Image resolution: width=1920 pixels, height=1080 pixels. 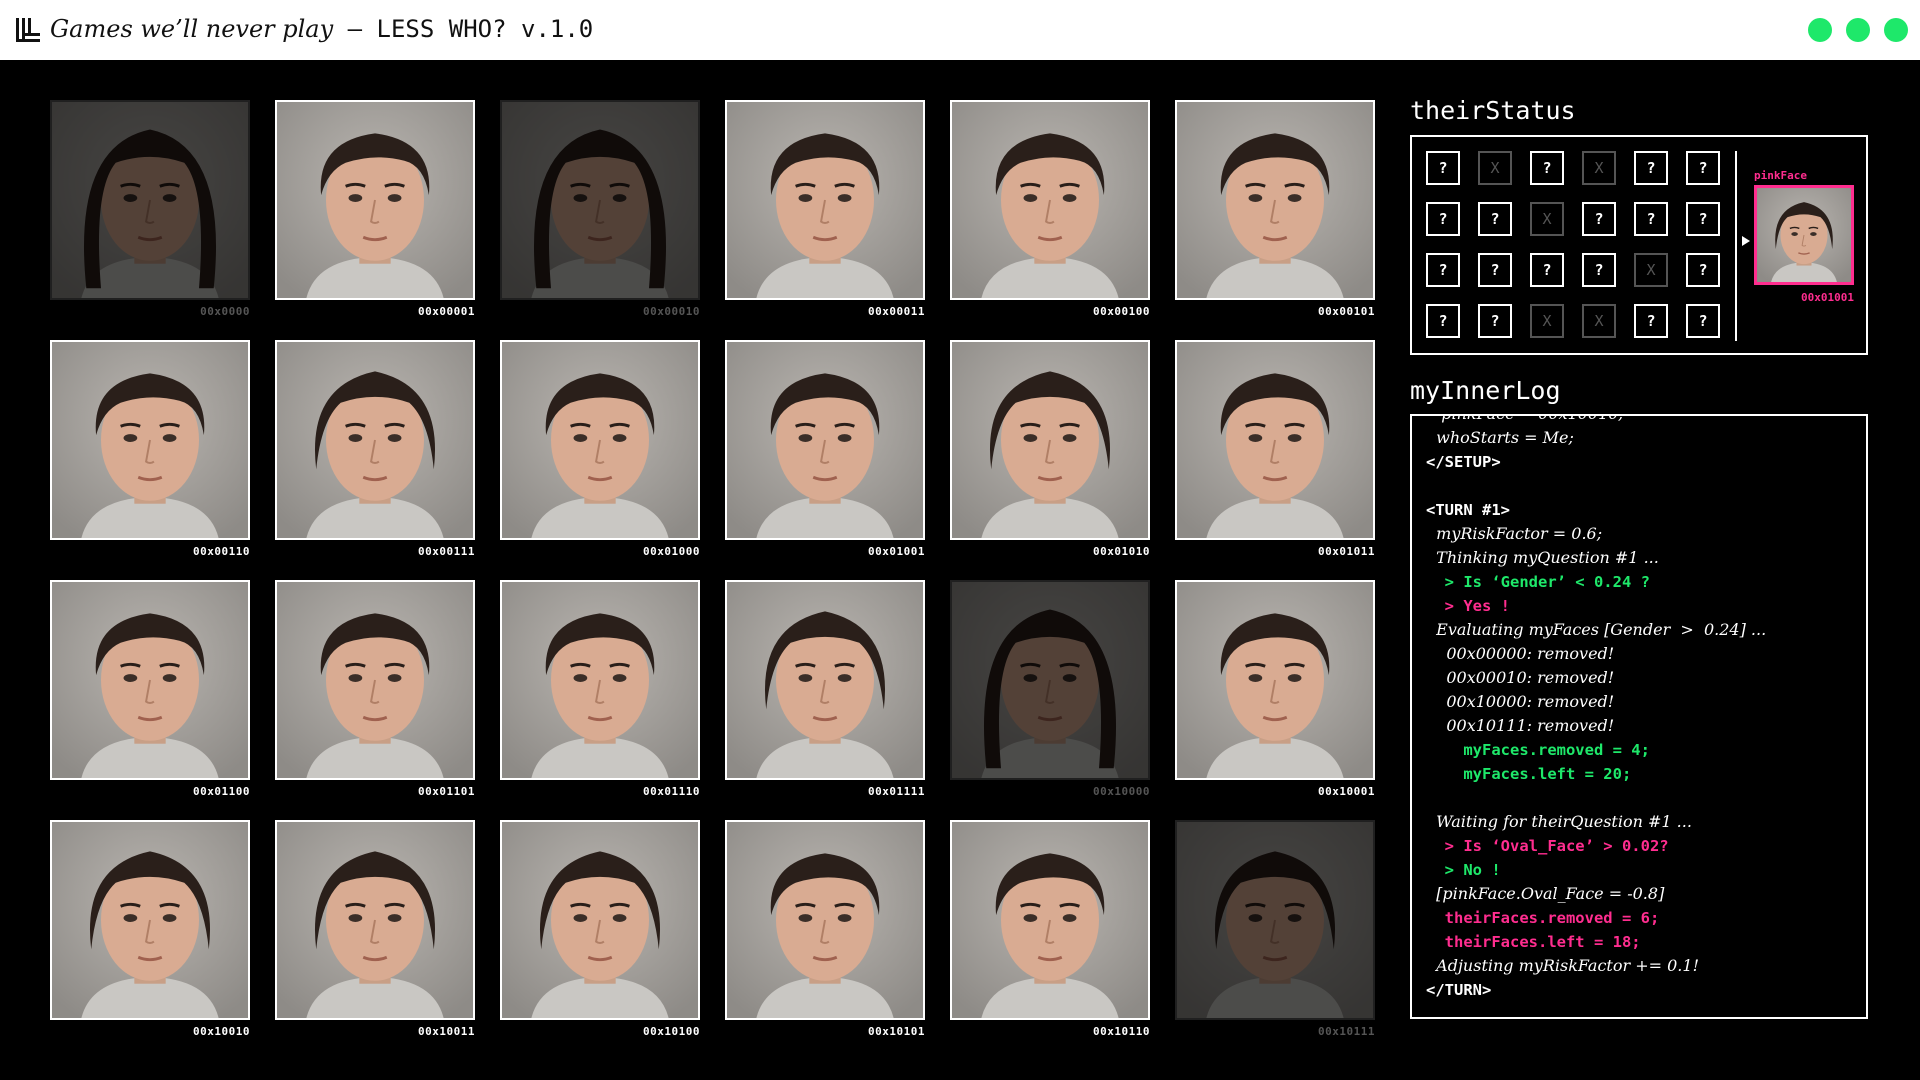 I want to click on face-card: 00x01100, so click(x=150, y=689).